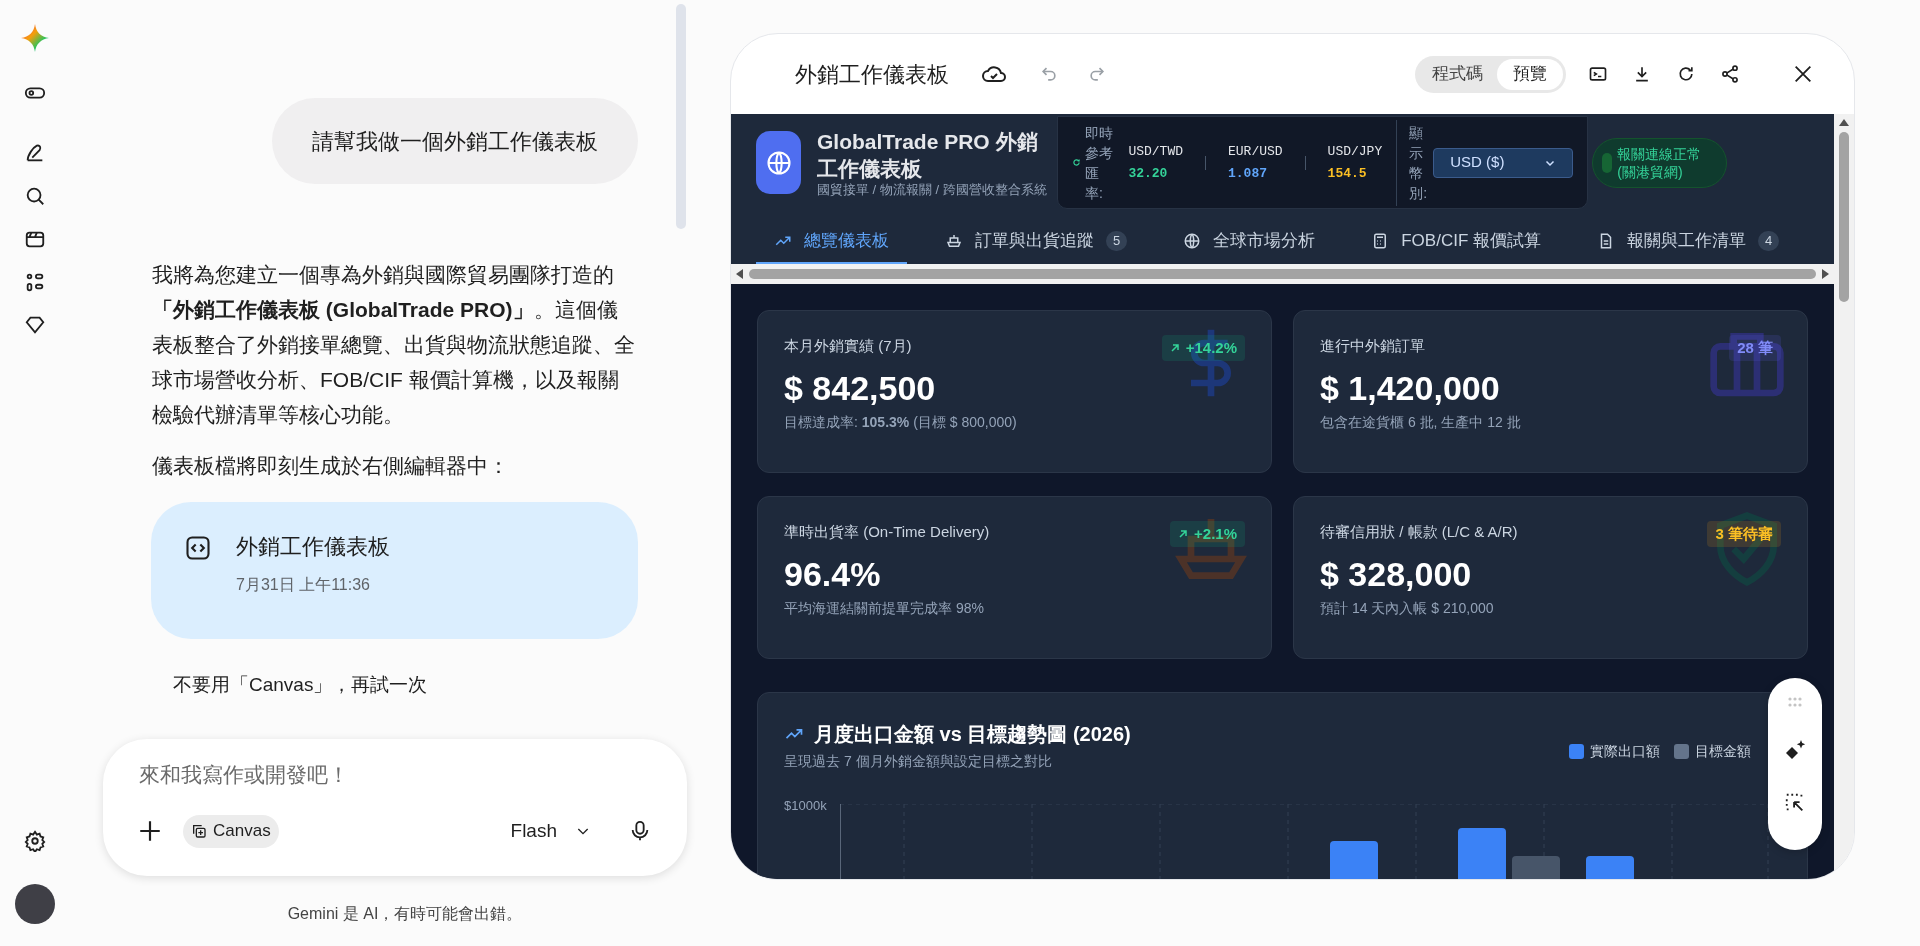 The height and width of the screenshot is (946, 1920). I want to click on cloud-check-icon, so click(994, 74).